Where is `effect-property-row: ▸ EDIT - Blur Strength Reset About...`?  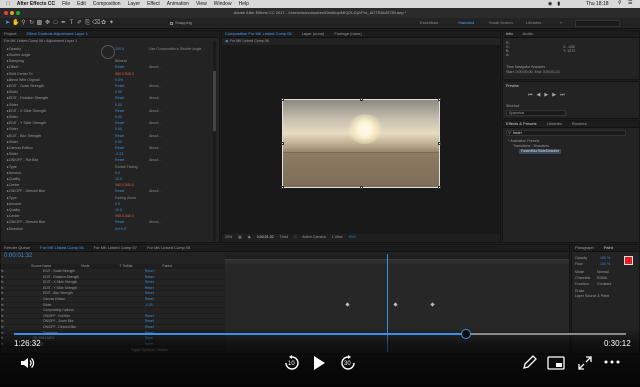
effect-property-row: ▸ EDIT - Blur Strength Reset About... is located at coordinates (109, 136).